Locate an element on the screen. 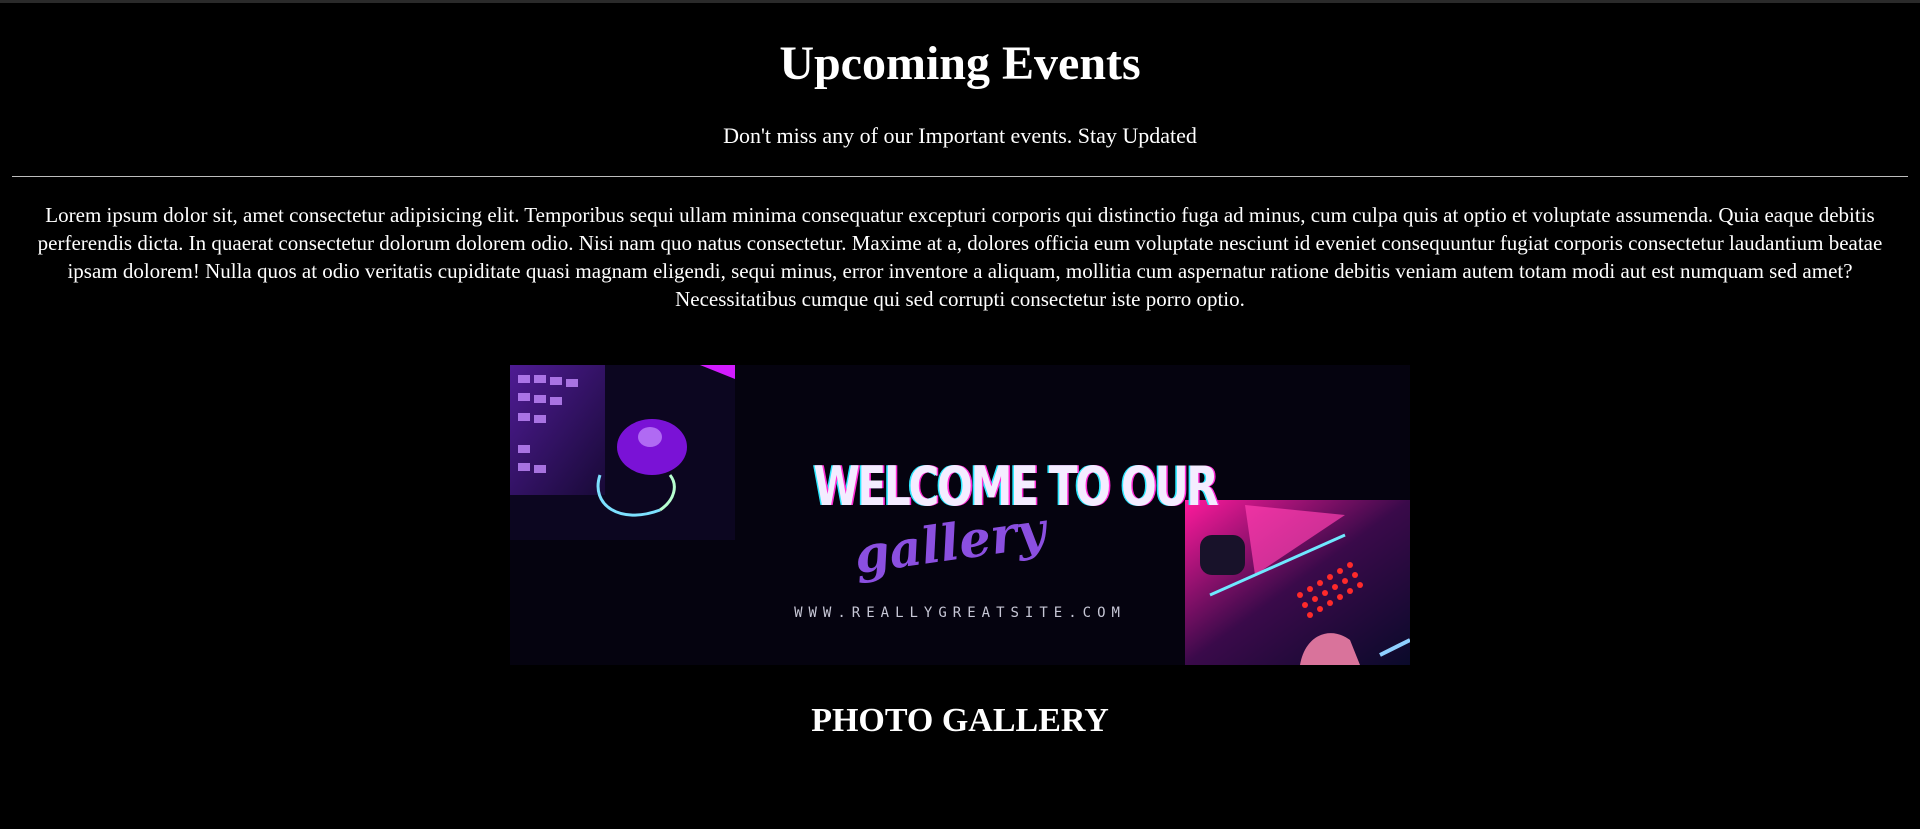 This screenshot has width=1920, height=829. banner-url: WWW.REALLYGREATSITE.COM is located at coordinates (960, 613).